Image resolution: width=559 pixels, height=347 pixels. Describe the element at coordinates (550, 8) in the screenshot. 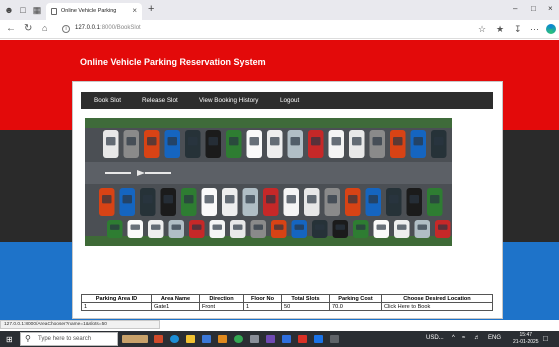

I see `close-window-icon: ×` at that location.